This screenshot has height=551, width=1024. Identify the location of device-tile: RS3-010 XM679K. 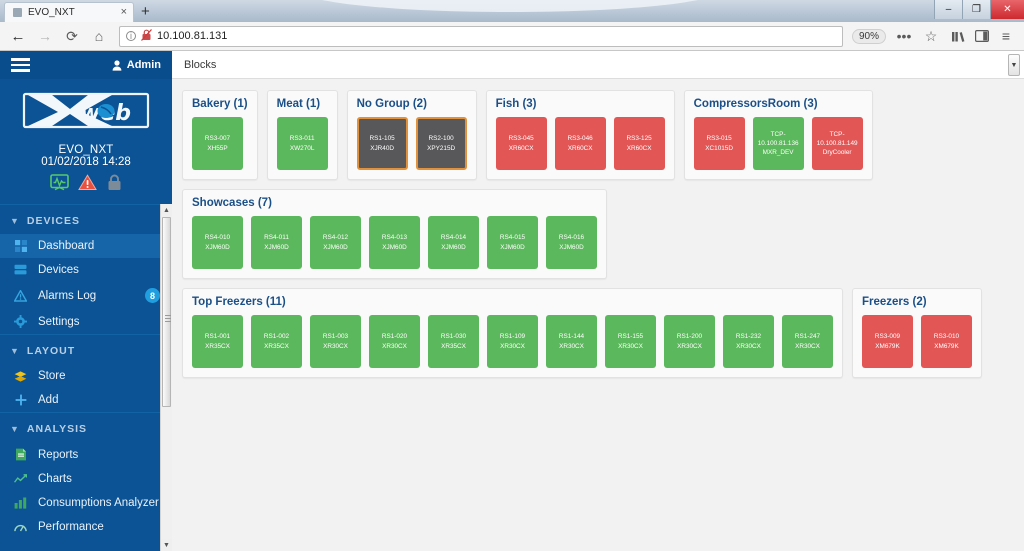
(946, 341).